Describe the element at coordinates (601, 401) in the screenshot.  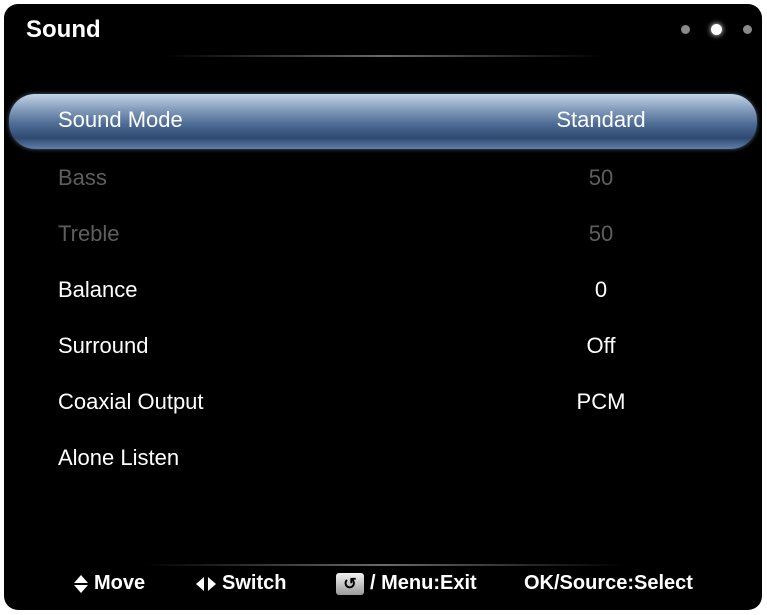
I see `menu-item-value: PCM` at that location.